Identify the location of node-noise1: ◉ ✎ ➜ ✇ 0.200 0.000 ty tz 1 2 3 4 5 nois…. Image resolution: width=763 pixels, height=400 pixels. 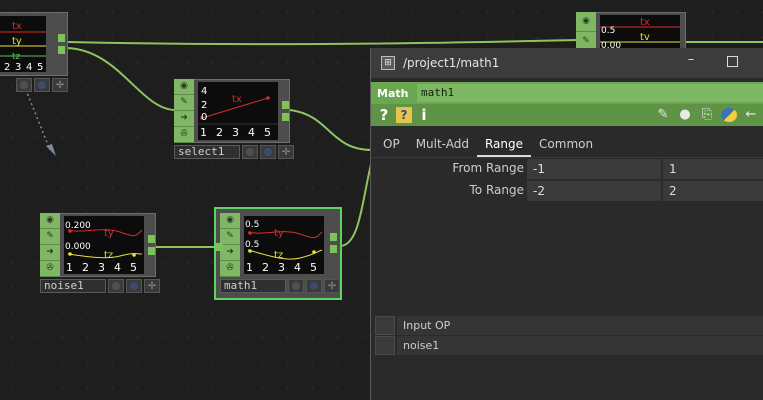
(100, 254).